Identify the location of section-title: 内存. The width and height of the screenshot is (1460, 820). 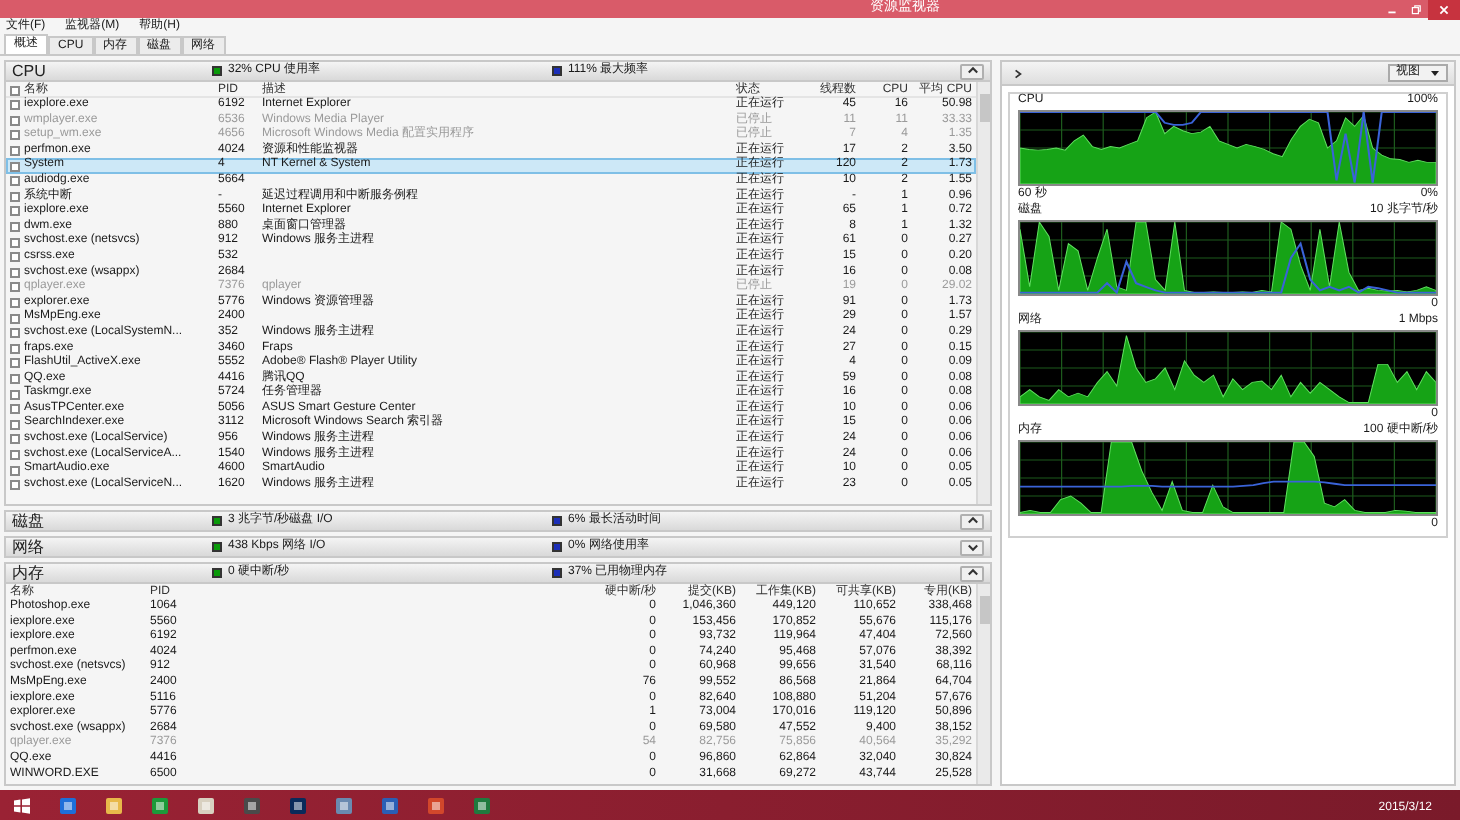
(29, 572).